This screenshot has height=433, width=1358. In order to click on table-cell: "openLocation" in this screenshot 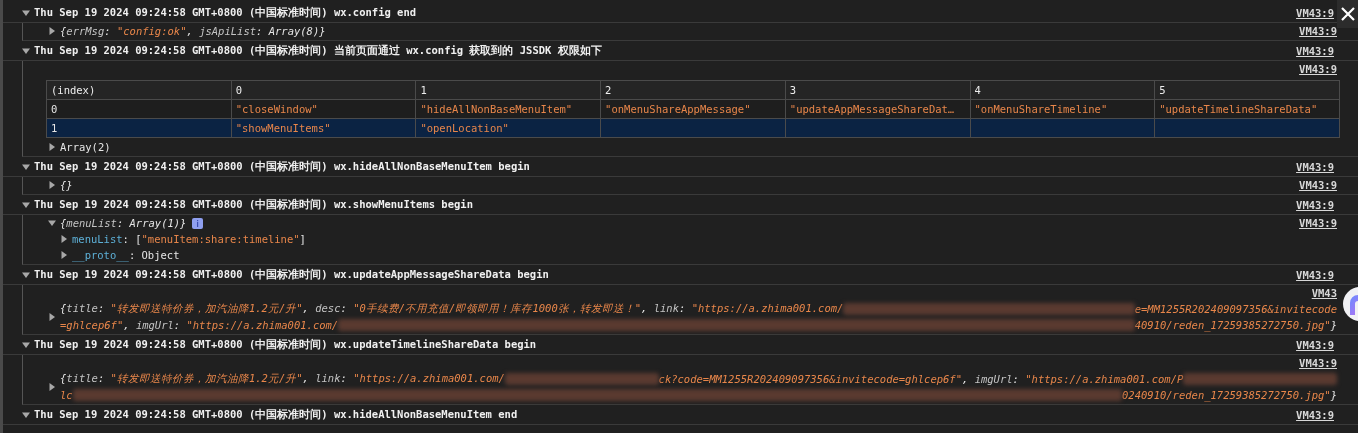, I will do `click(508, 128)`.